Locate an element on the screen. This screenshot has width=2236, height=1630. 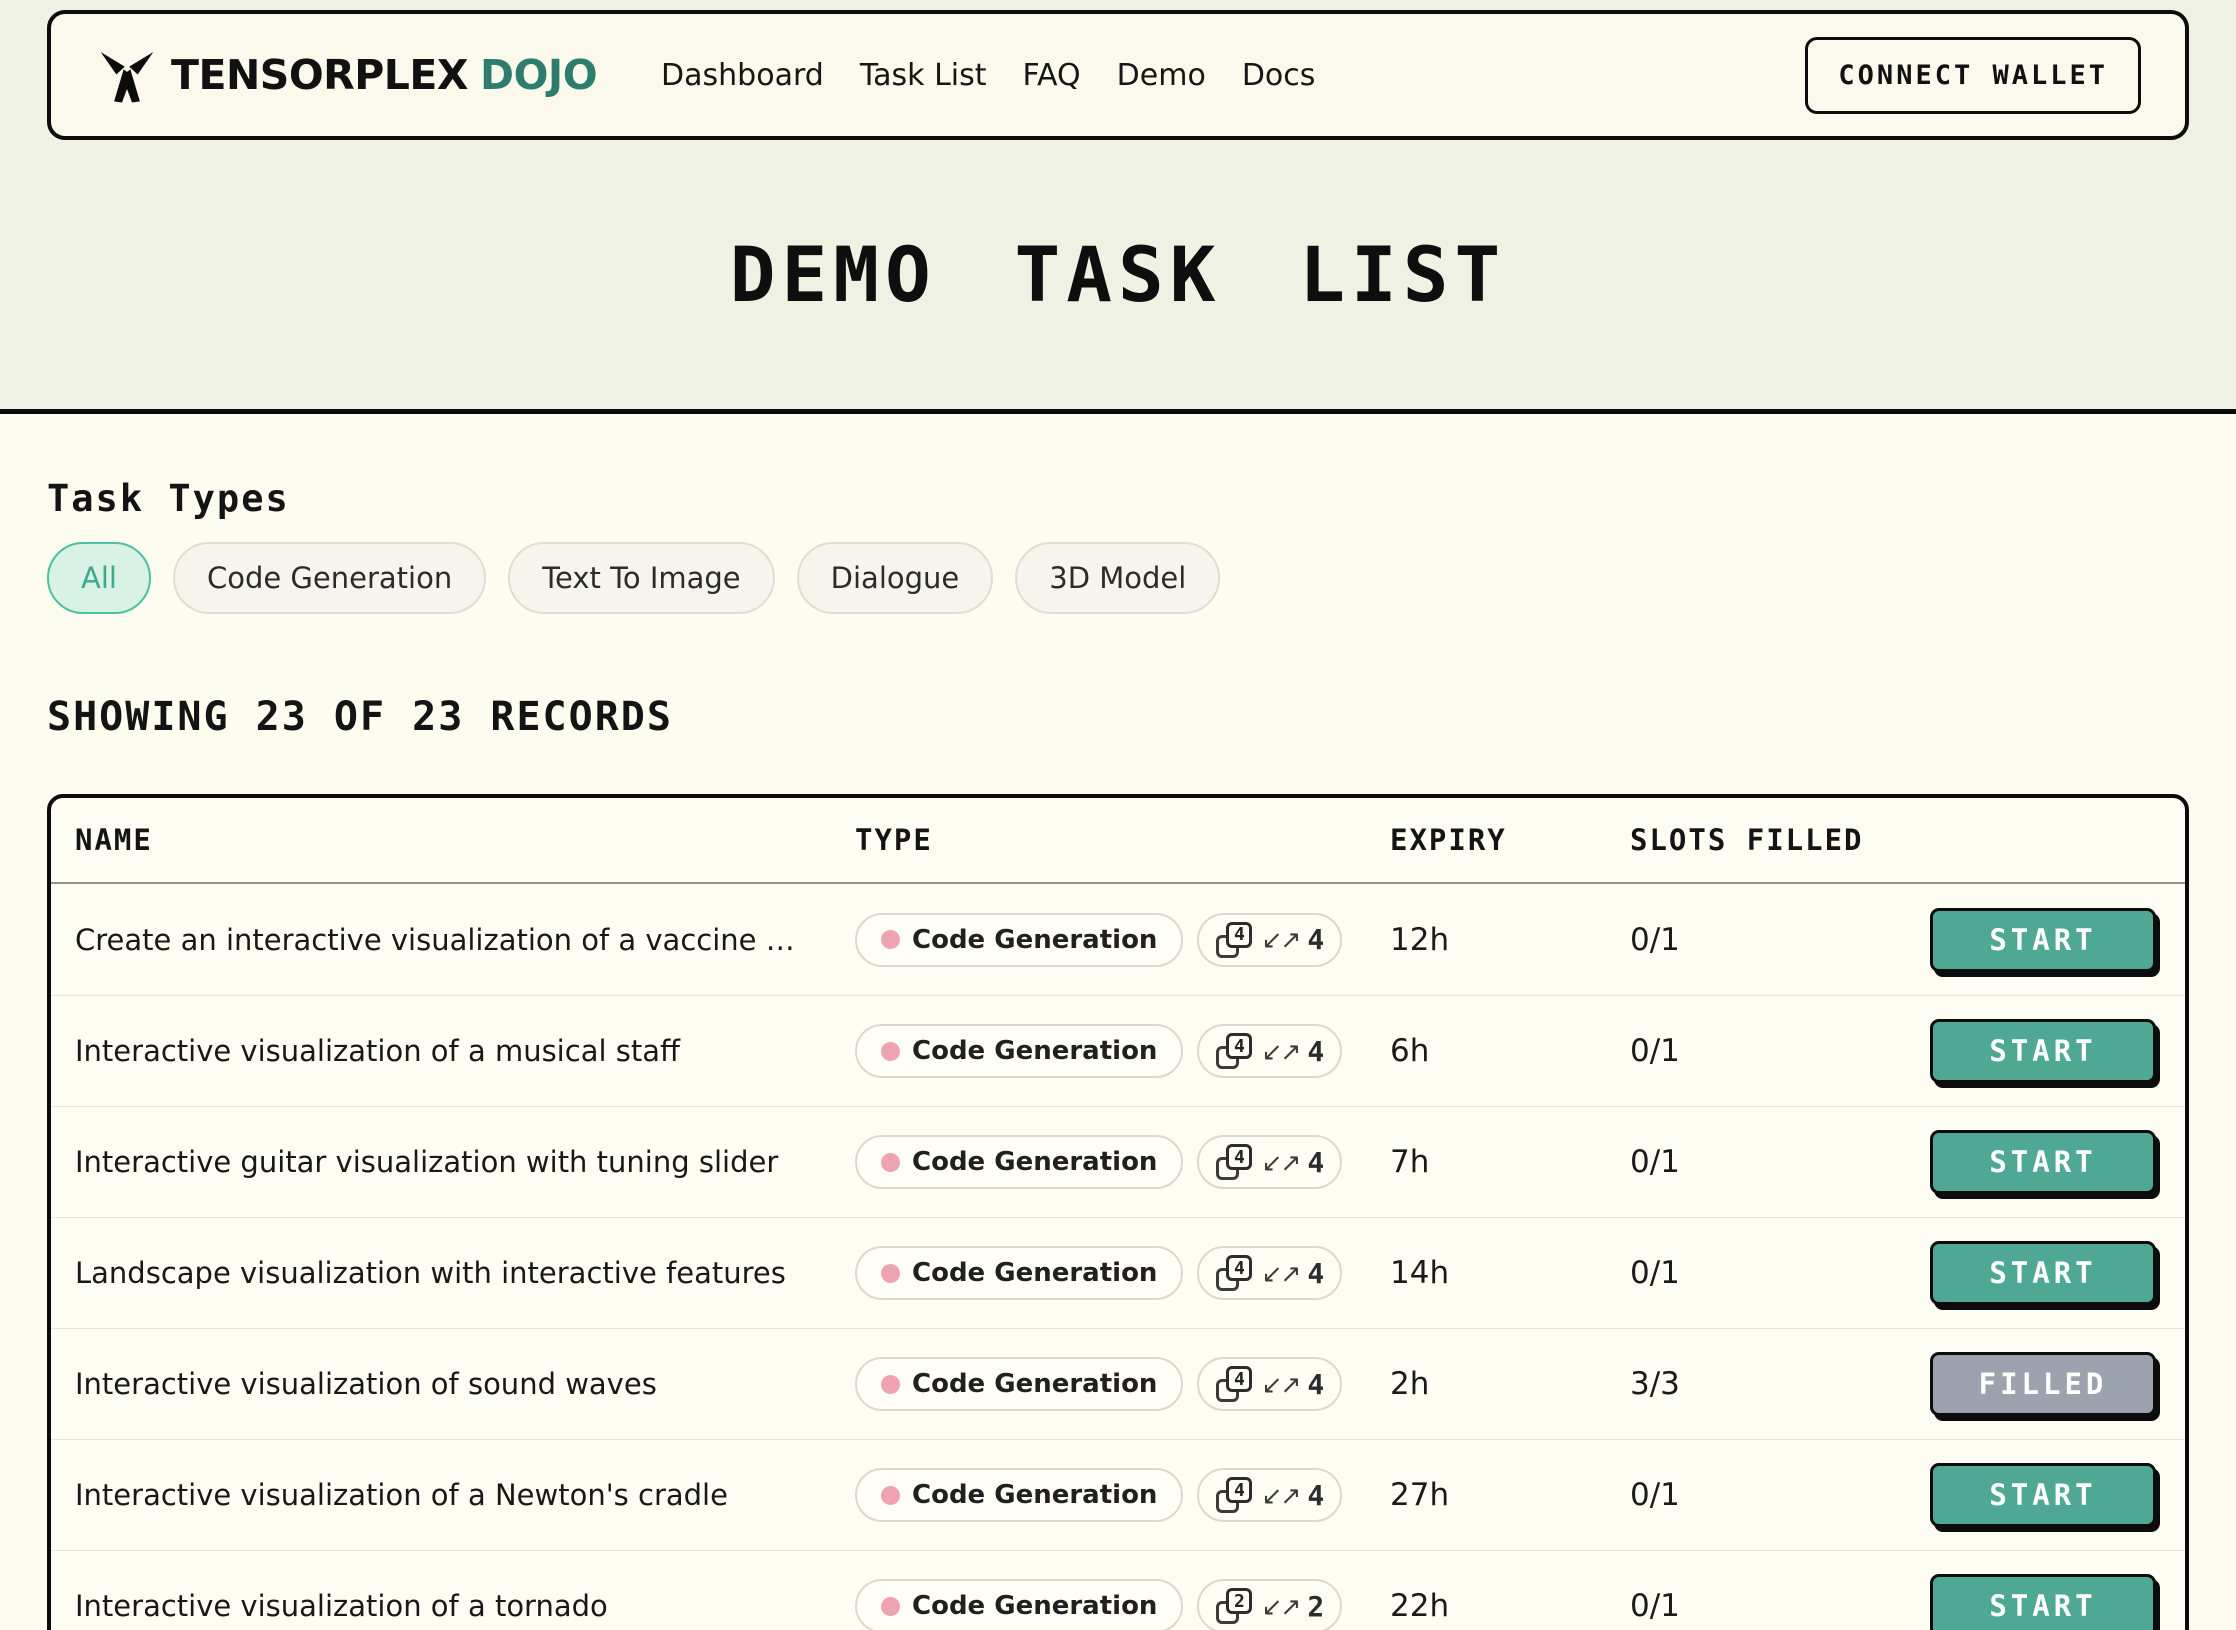
filter-chip-all: All is located at coordinates (99, 578).